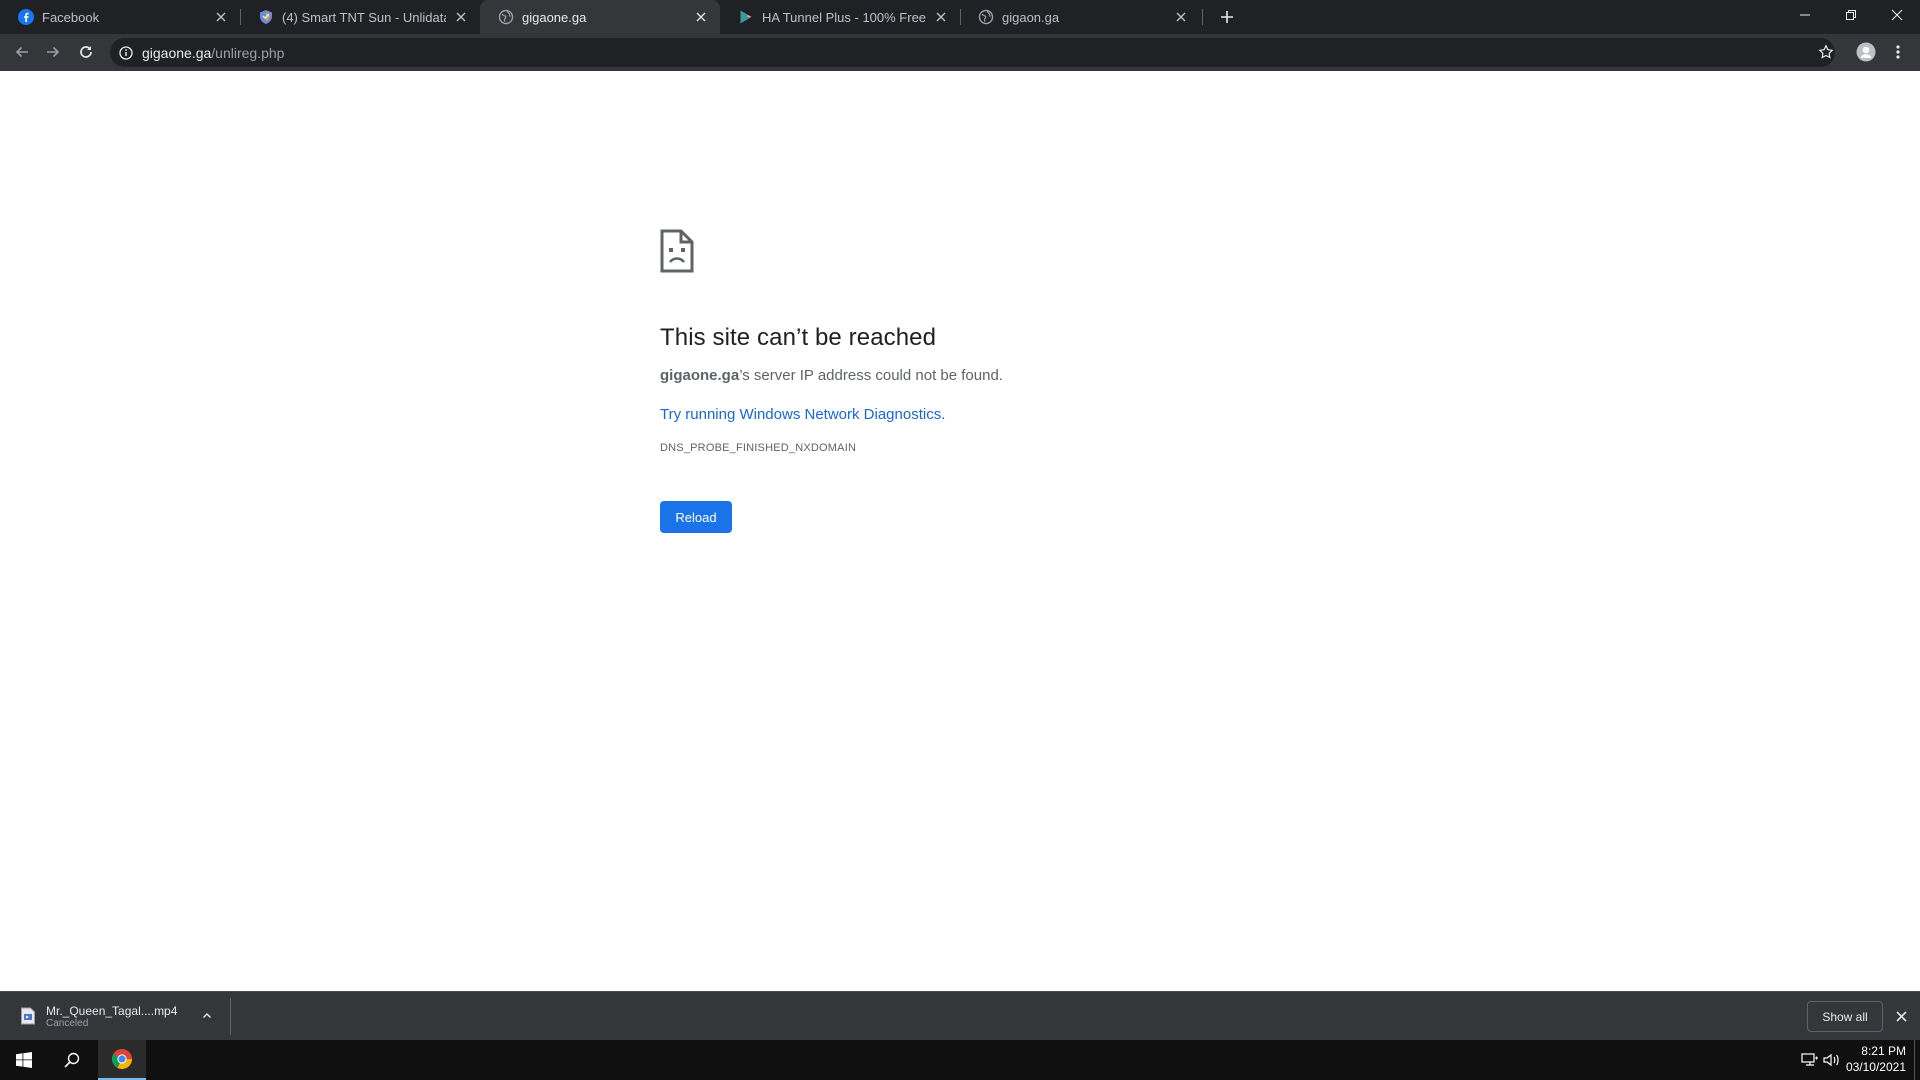  What do you see at coordinates (71, 17) in the screenshot?
I see `tab-title: Facebook` at bounding box center [71, 17].